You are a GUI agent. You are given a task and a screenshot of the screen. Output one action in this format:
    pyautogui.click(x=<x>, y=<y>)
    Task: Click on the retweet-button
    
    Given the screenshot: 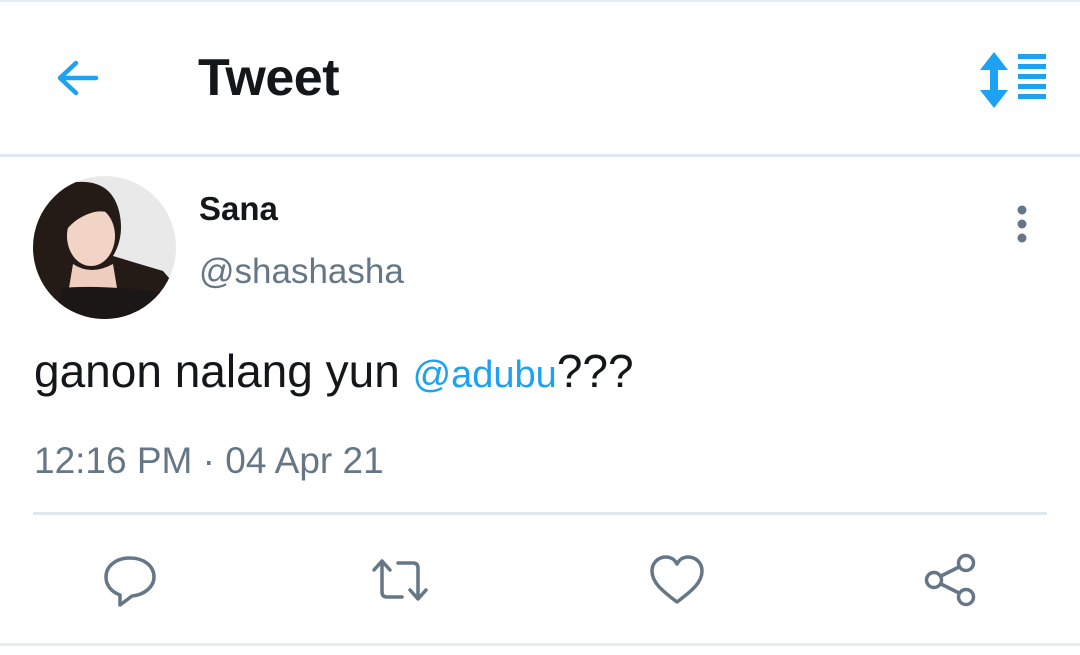 What is the action you would take?
    pyautogui.click(x=400, y=580)
    